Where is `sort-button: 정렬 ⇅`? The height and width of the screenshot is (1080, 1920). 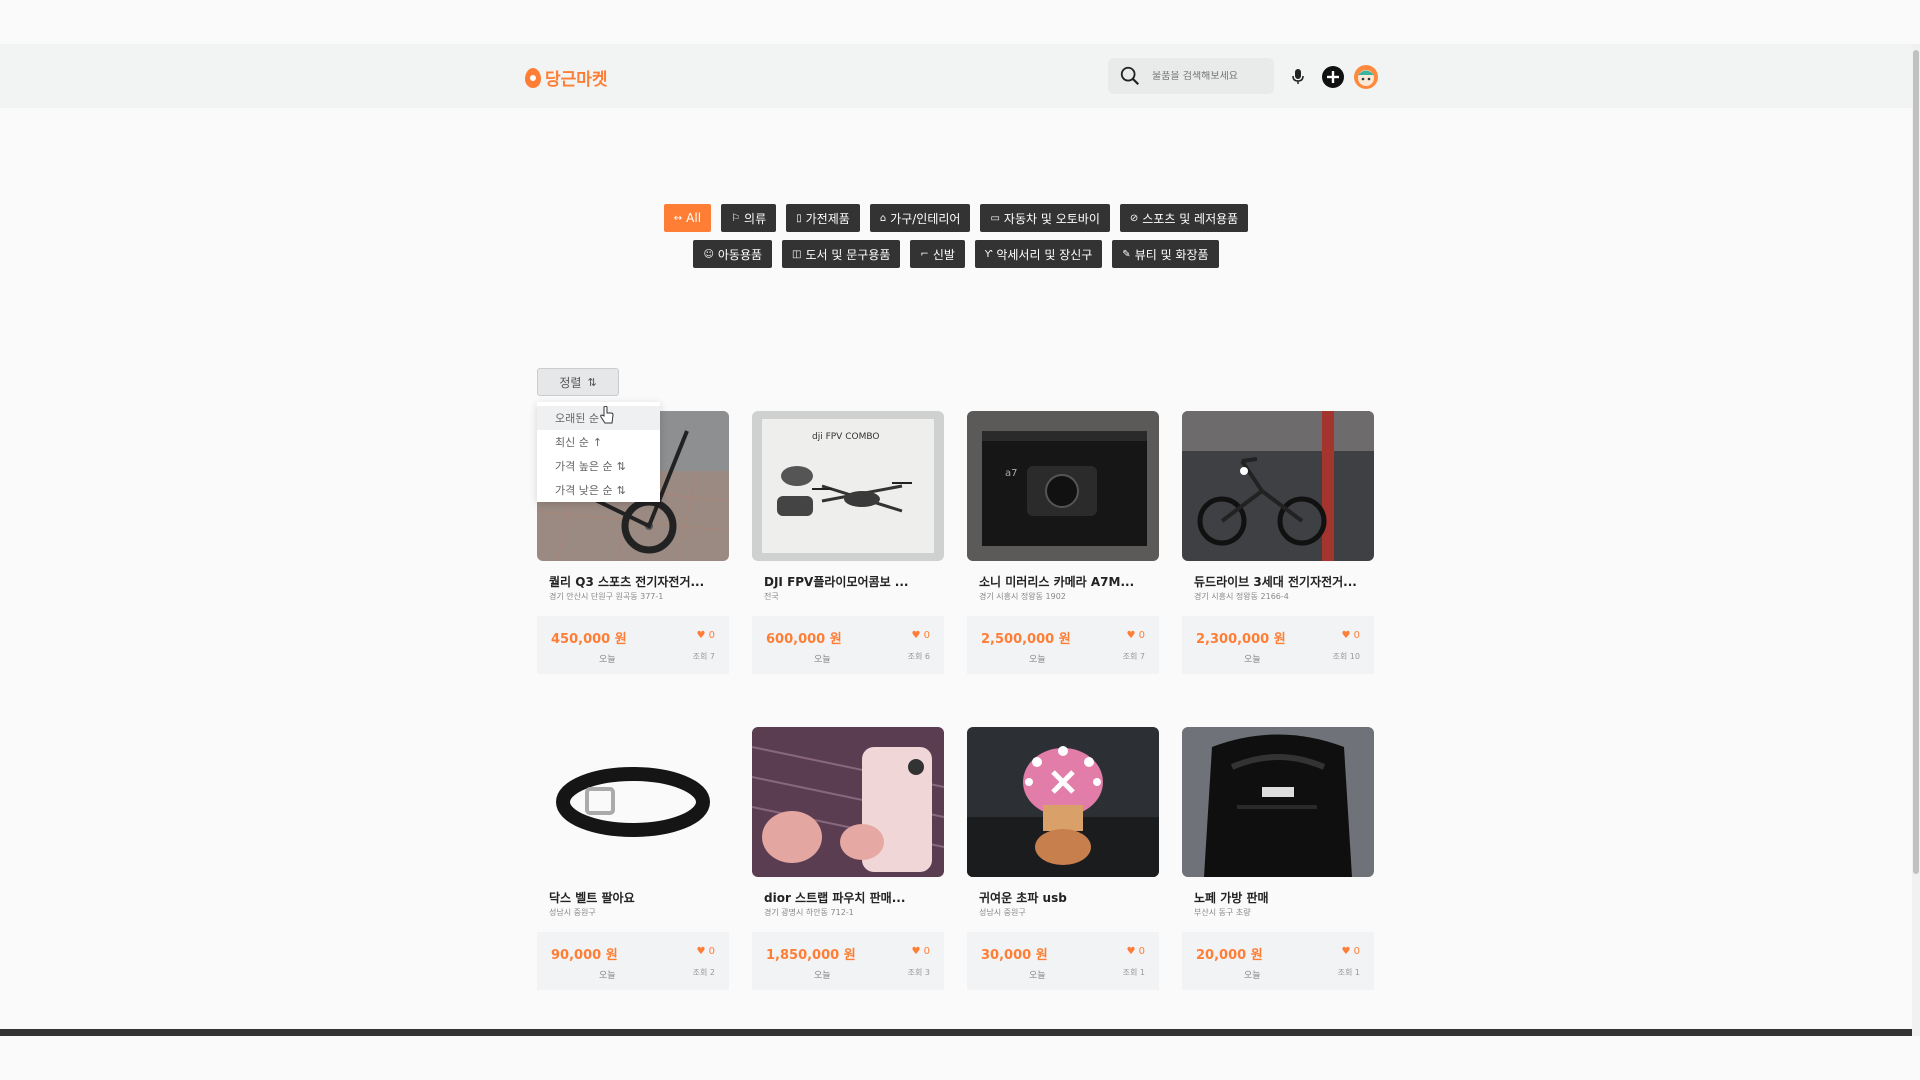
sort-button: 정렬 ⇅ is located at coordinates (578, 382).